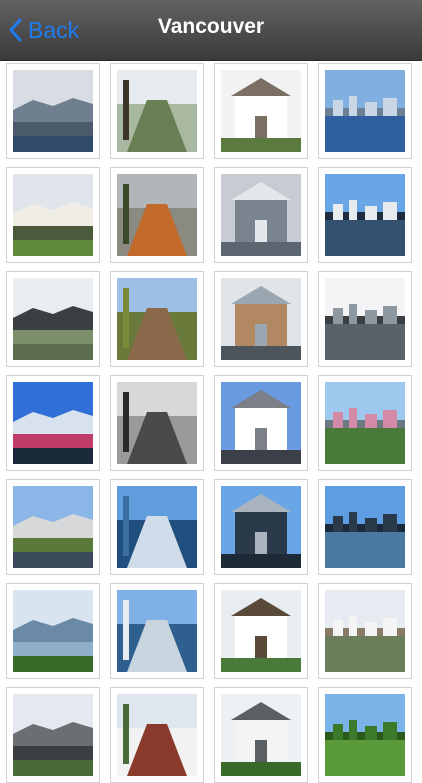 Image resolution: width=422 pixels, height=783 pixels. I want to click on photo-thumbnail-modern-house, so click(365, 631).